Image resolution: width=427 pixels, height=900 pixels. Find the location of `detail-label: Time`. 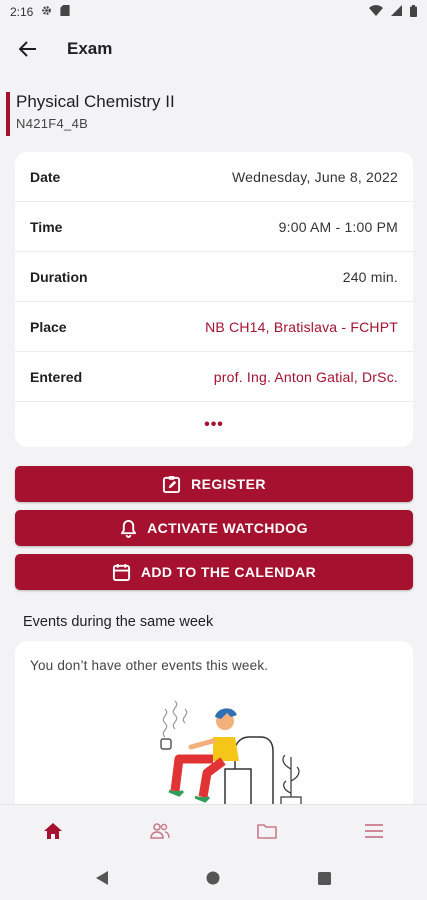

detail-label: Time is located at coordinates (46, 226).